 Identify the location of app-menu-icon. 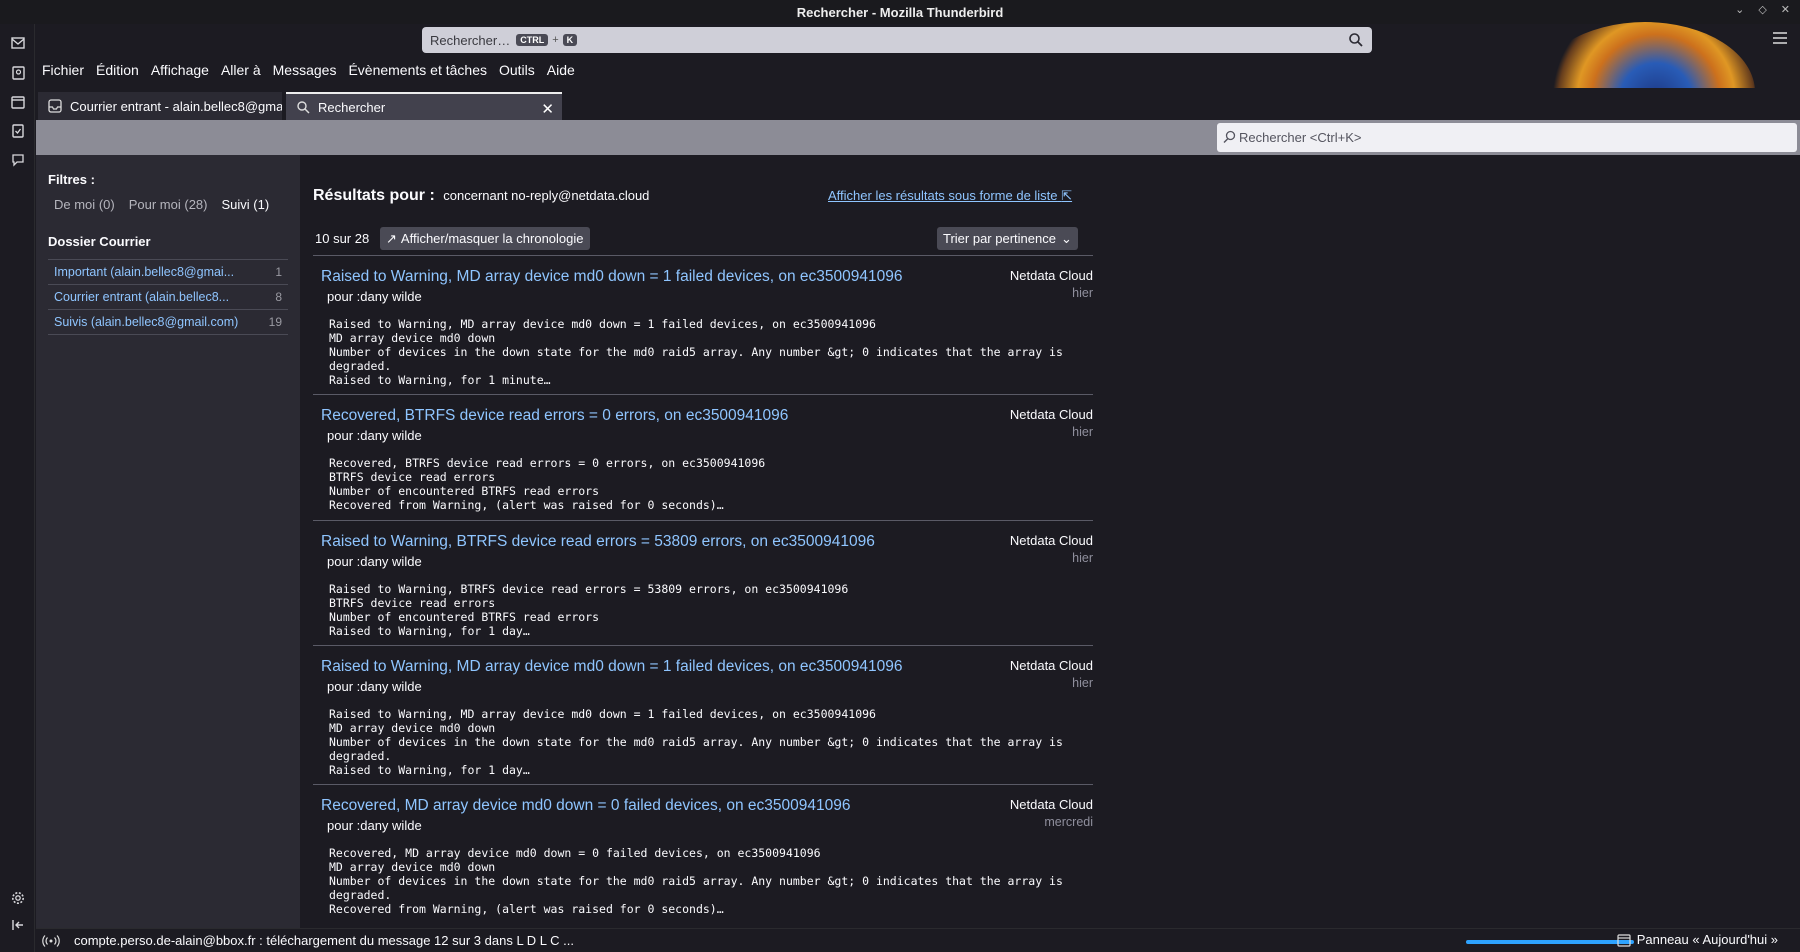
(1780, 38).